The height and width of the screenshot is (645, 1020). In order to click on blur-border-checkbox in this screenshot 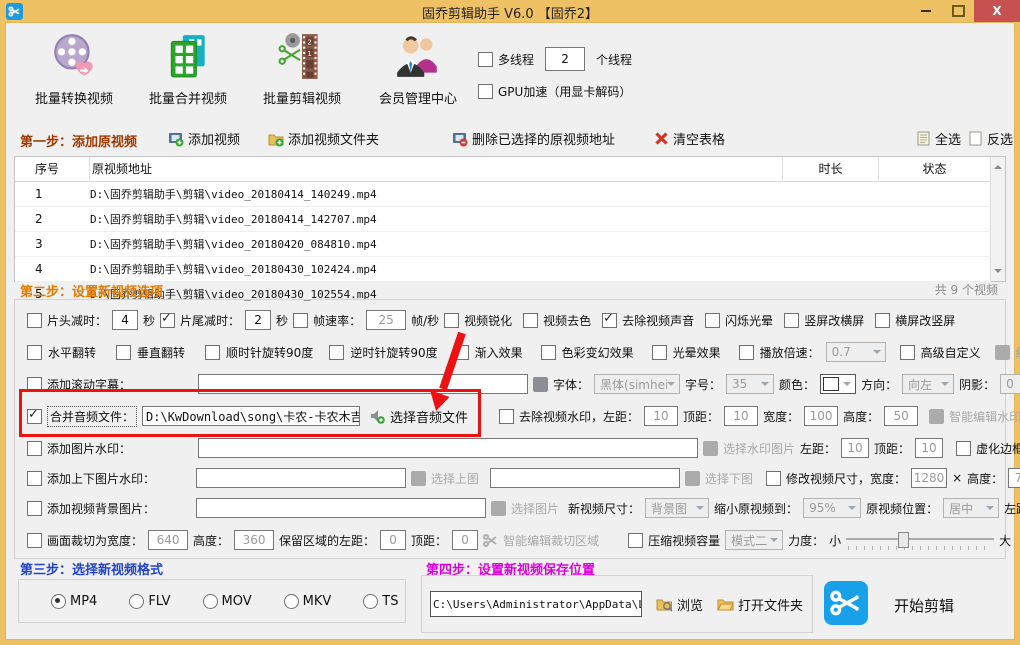, I will do `click(964, 448)`.